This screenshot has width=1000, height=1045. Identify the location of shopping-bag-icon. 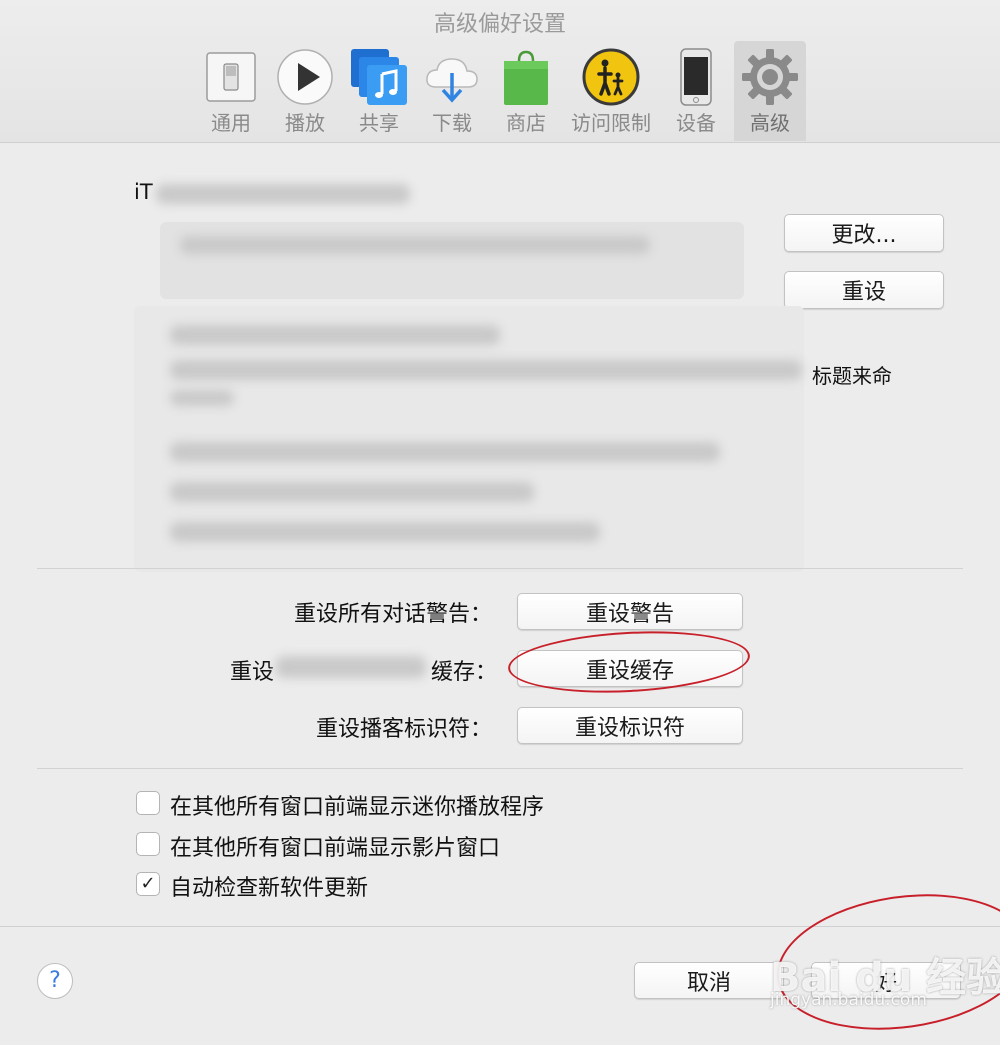
(526, 77).